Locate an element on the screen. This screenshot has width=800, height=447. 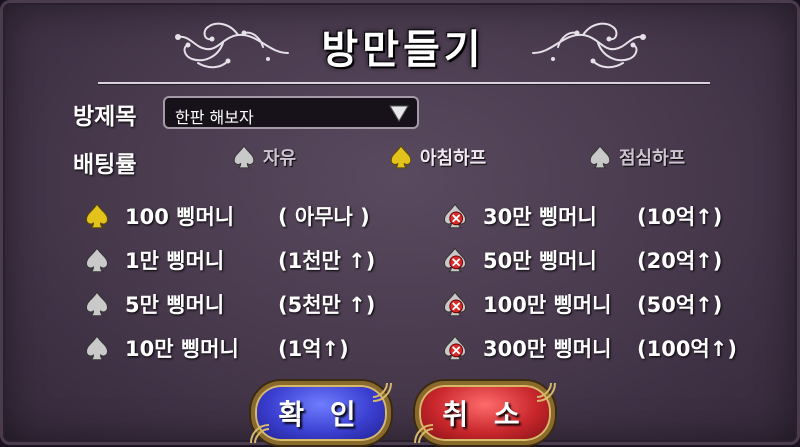
cancel-button-label: 취 소 is located at coordinates (485, 414).